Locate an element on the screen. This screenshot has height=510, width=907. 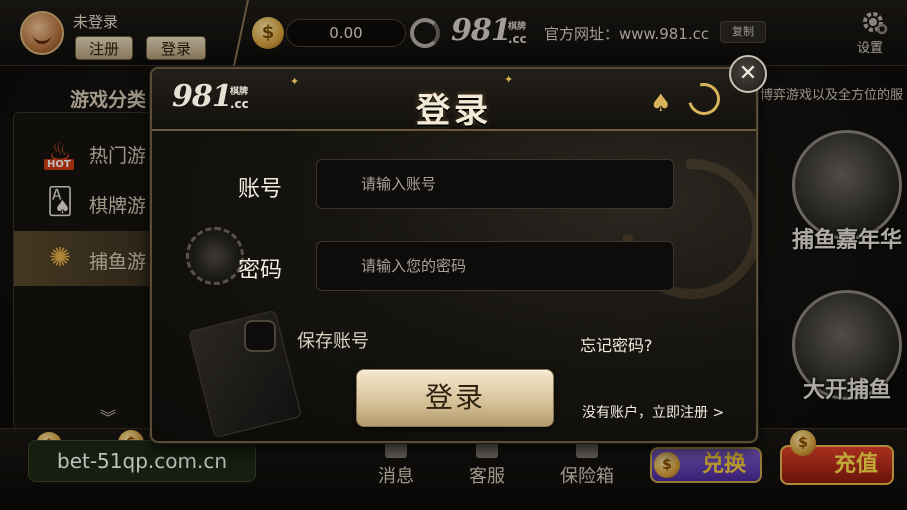
account-input is located at coordinates (495, 184).